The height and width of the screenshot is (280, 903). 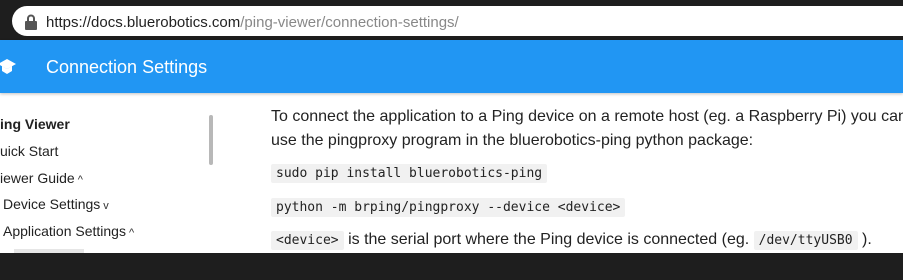 I want to click on page-title: Connection Settings, so click(x=127, y=67).